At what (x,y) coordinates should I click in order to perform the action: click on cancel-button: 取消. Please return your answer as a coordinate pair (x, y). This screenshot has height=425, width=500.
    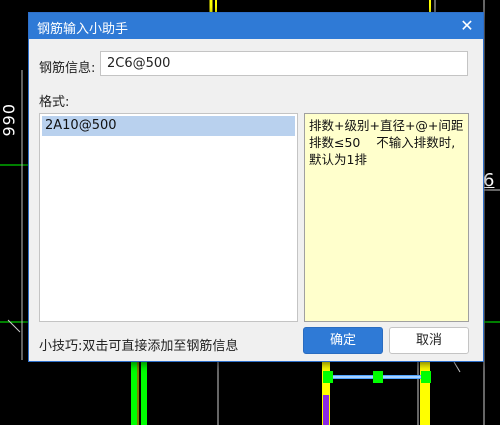
    Looking at the image, I should click on (429, 340).